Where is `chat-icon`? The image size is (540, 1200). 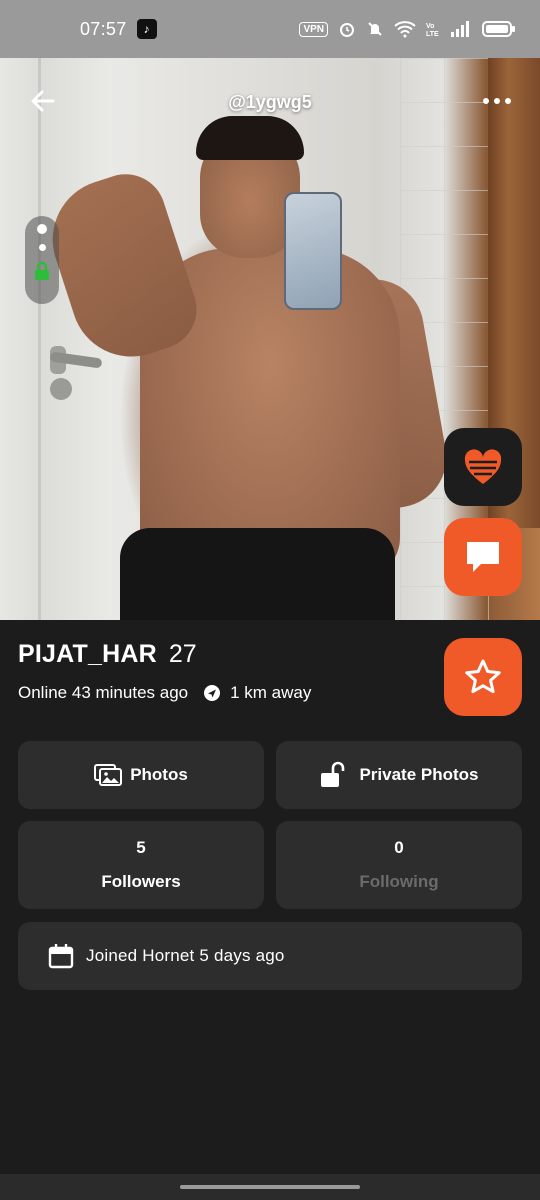
chat-icon is located at coordinates (483, 557).